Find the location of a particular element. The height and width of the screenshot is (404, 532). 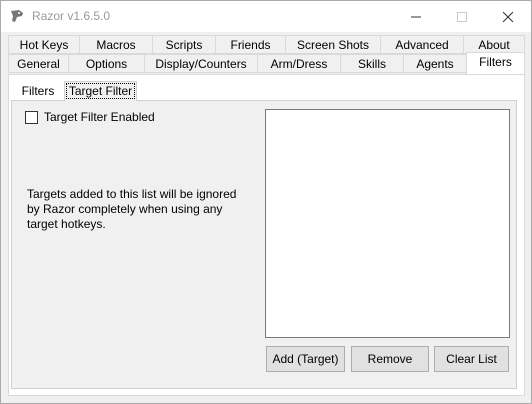

tab-options: Options is located at coordinates (106, 63).